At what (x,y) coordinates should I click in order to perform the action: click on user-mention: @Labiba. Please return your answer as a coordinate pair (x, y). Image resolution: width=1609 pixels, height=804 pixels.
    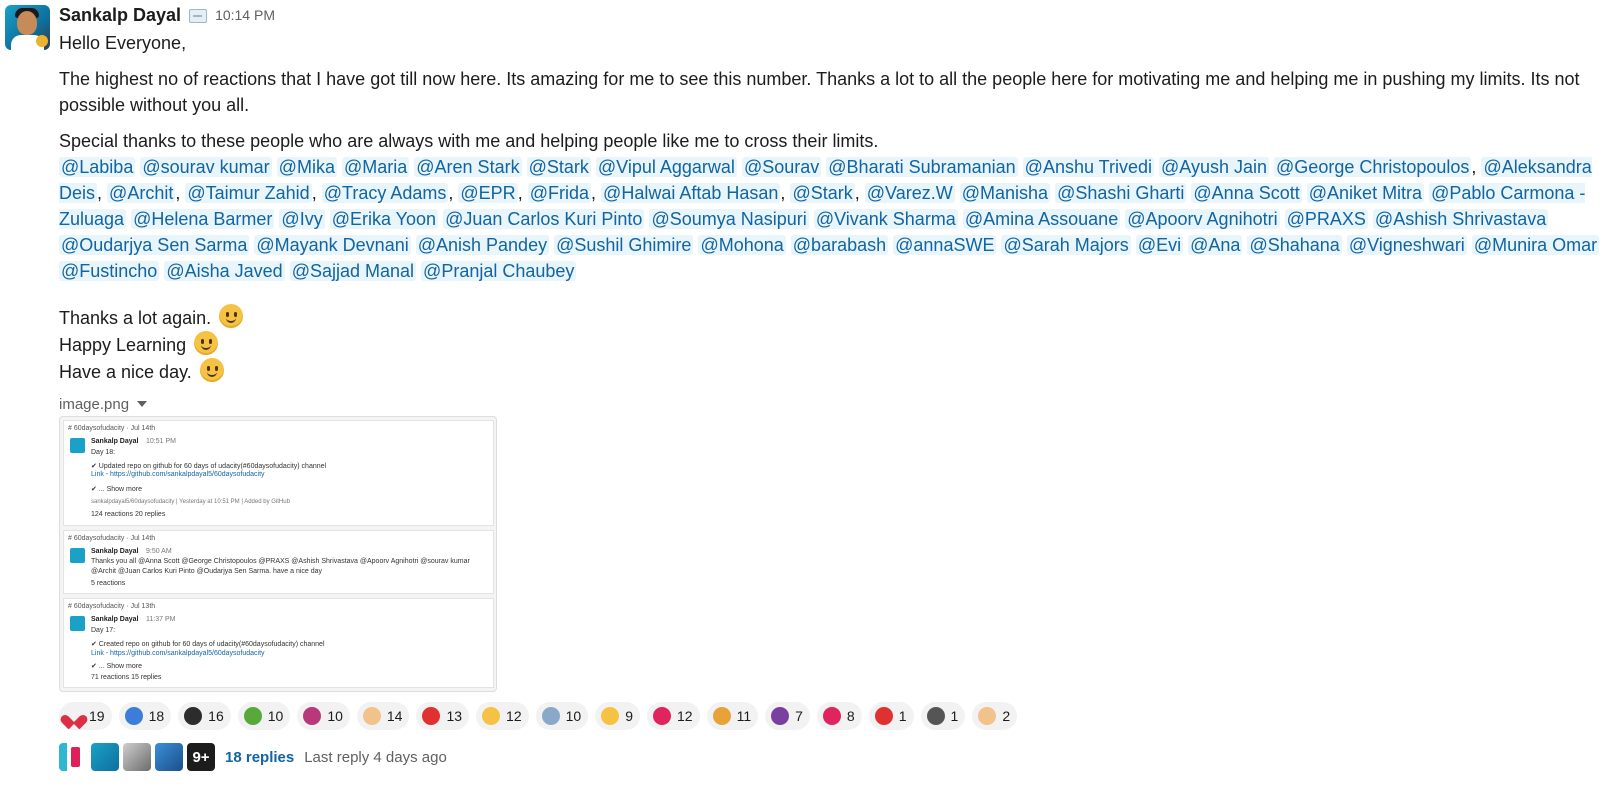
    Looking at the image, I should click on (97, 167).